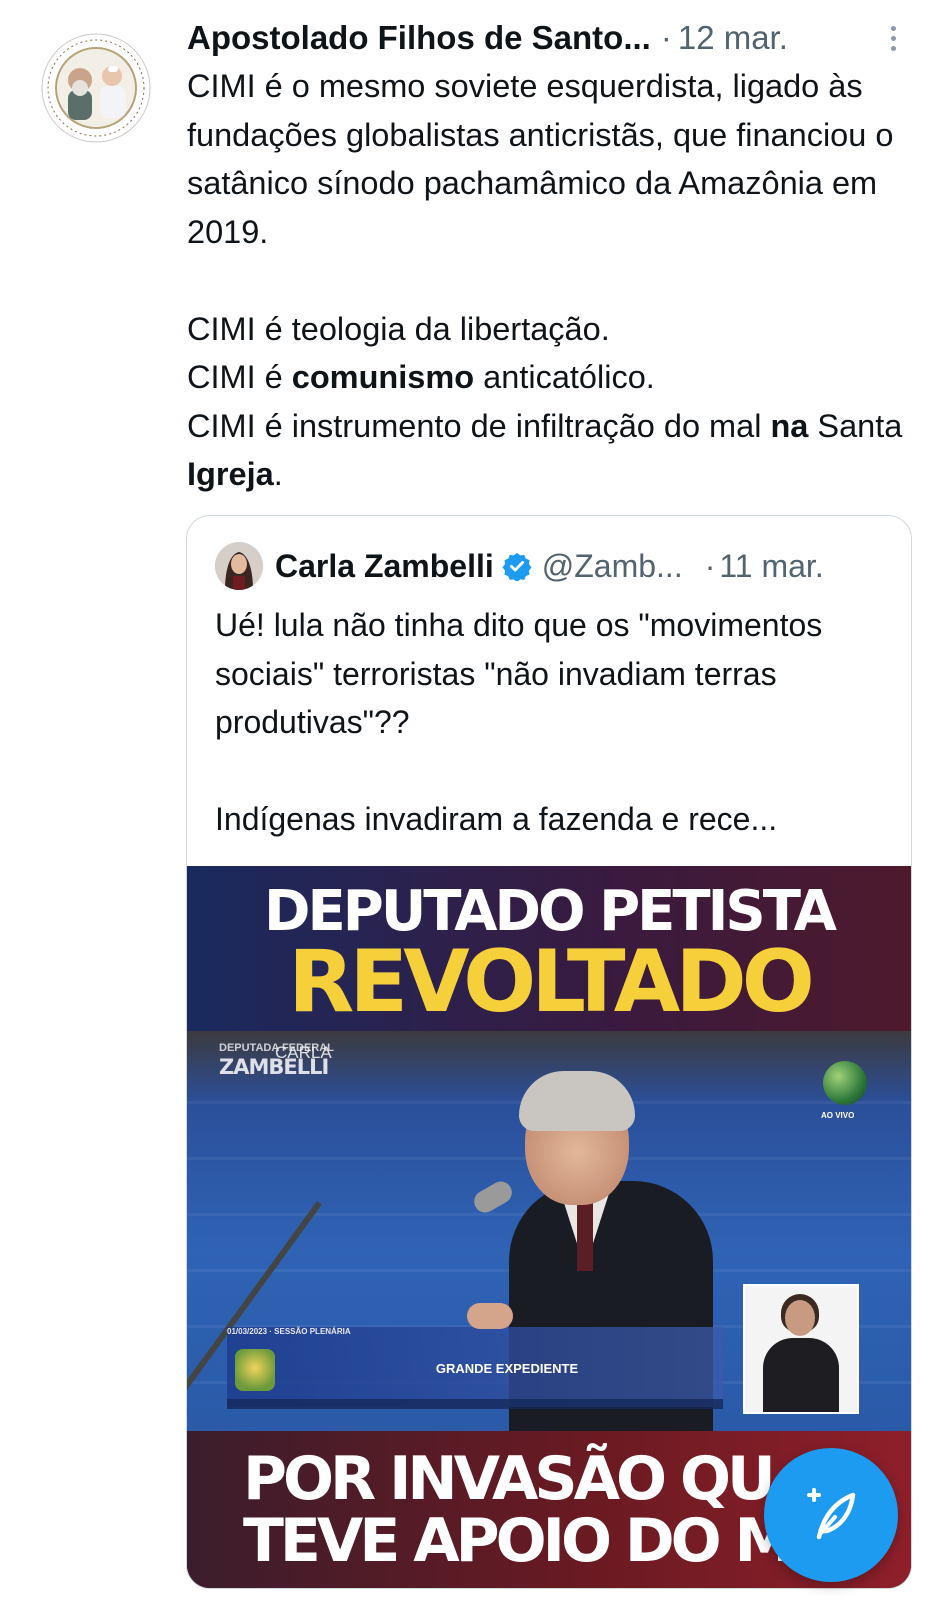 Image resolution: width=939 pixels, height=1600 pixels. I want to click on ticker-bar, so click(475, 1404).